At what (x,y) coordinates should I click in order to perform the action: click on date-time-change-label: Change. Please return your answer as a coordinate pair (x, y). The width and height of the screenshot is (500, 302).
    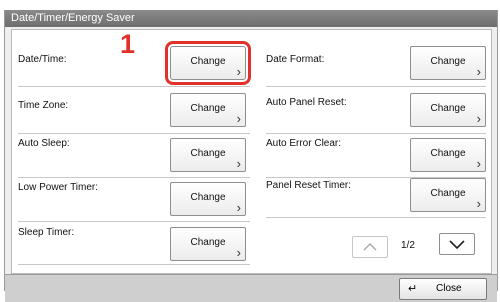
    Looking at the image, I should click on (208, 61).